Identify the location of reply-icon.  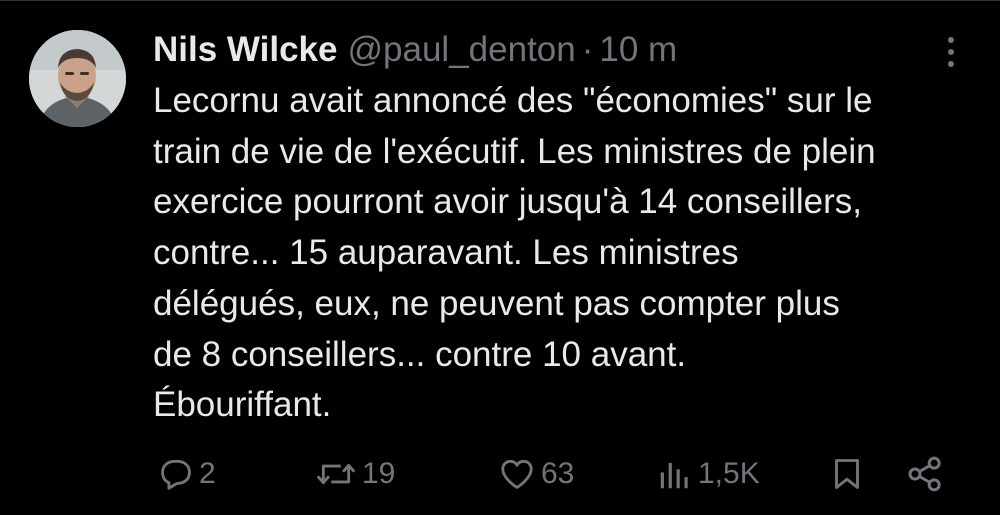
(176, 474).